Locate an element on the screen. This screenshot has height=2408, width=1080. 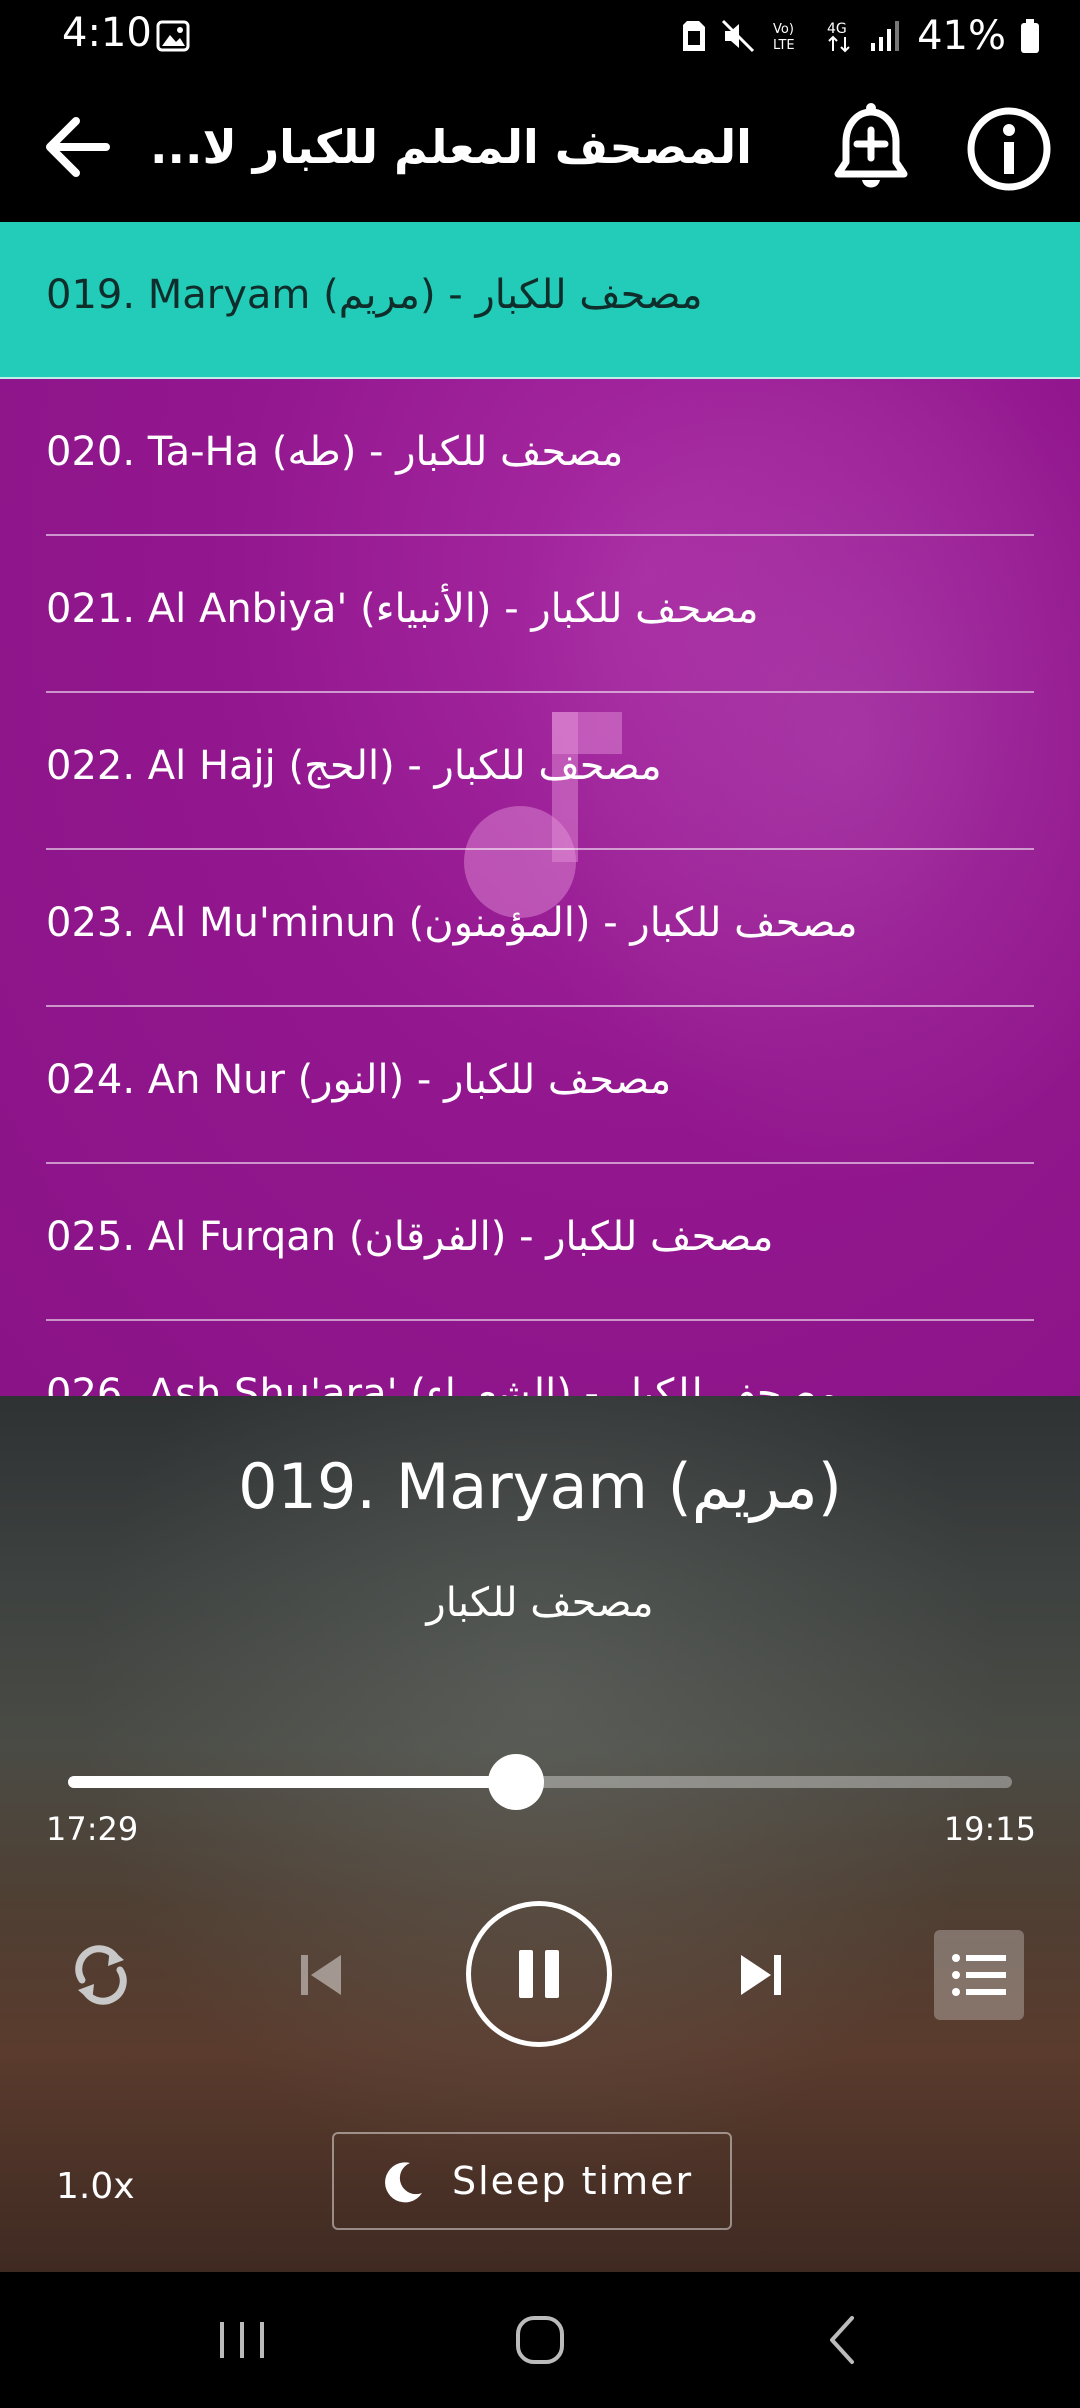
info-icon is located at coordinates (1009, 149).